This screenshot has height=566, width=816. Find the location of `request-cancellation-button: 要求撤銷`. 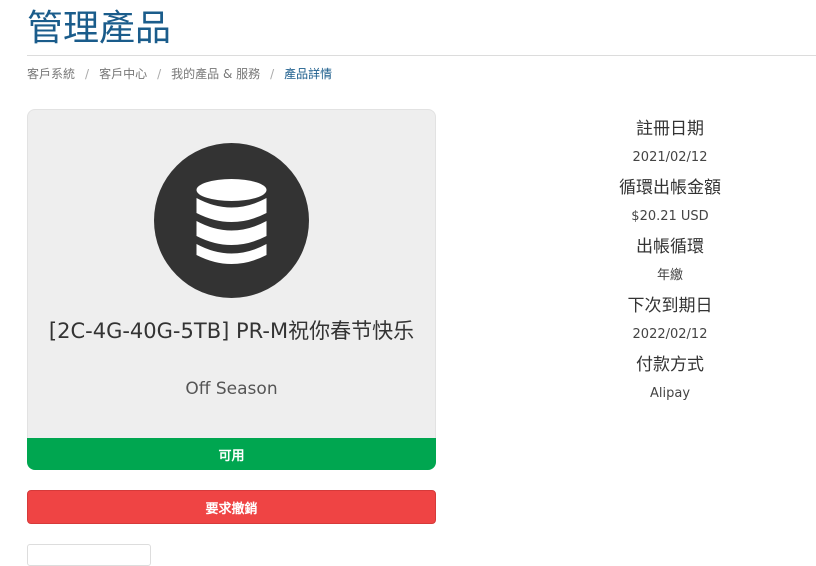

request-cancellation-button: 要求撤銷 is located at coordinates (231, 507).